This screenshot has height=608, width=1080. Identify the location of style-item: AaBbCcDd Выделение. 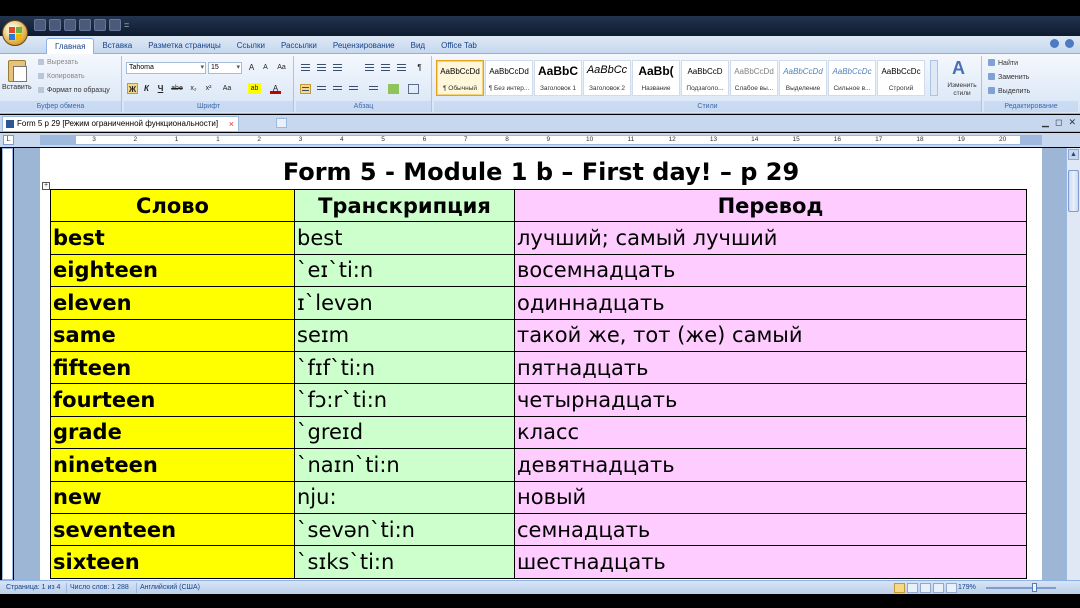
(803, 78).